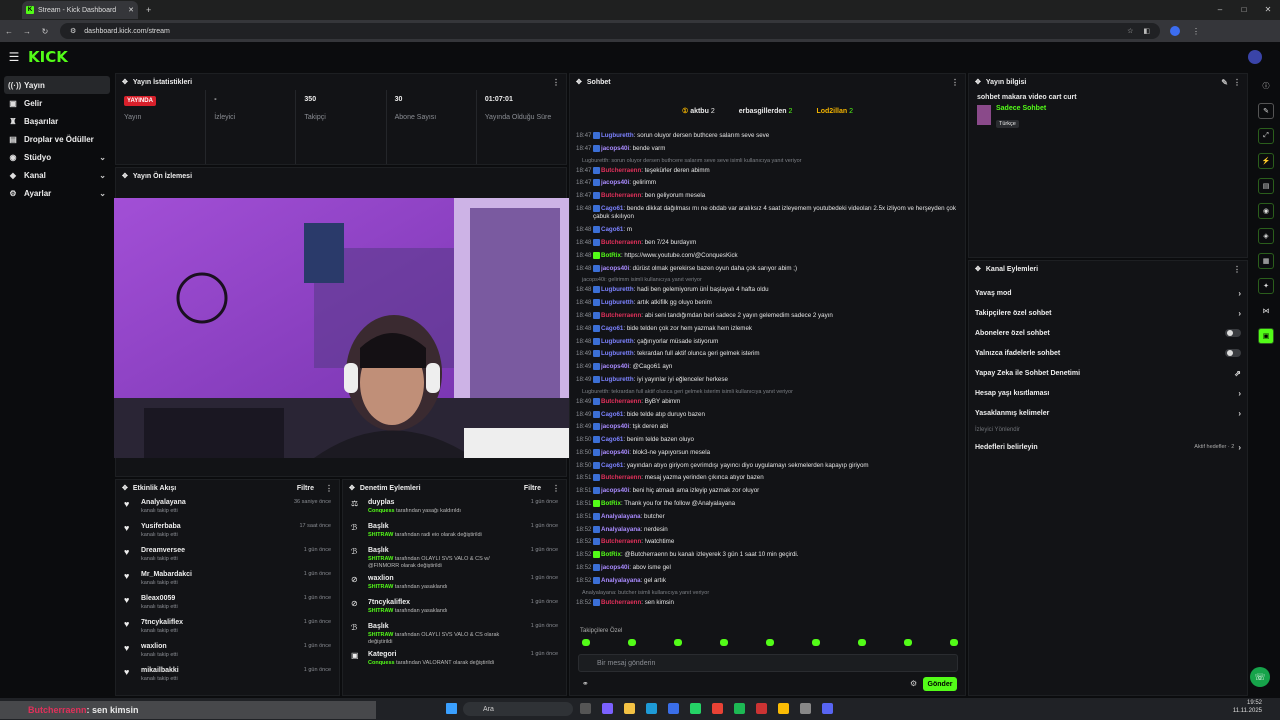  I want to click on chat-message: 18:47 jacops40i: gelirimm, so click(767, 183).